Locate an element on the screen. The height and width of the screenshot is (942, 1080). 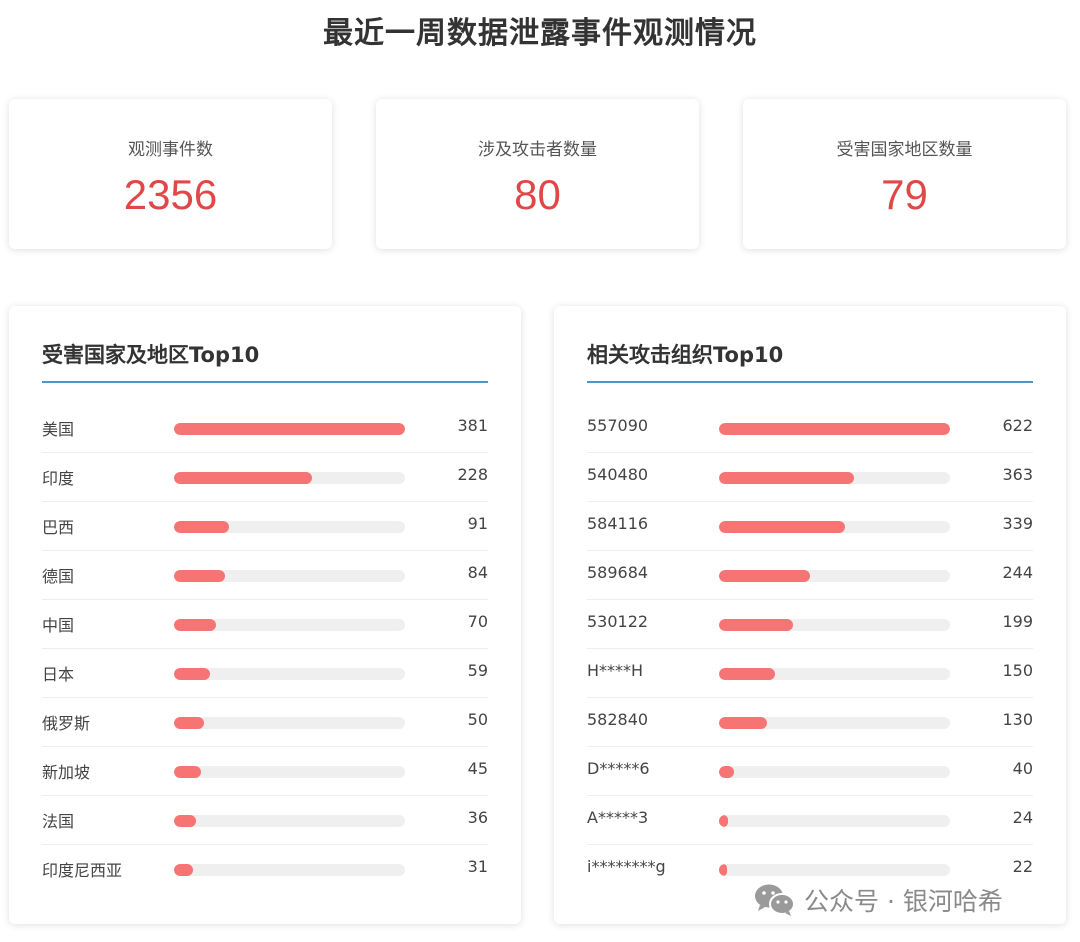
watermark: 公众号 · 银河哈希 is located at coordinates (878, 900).